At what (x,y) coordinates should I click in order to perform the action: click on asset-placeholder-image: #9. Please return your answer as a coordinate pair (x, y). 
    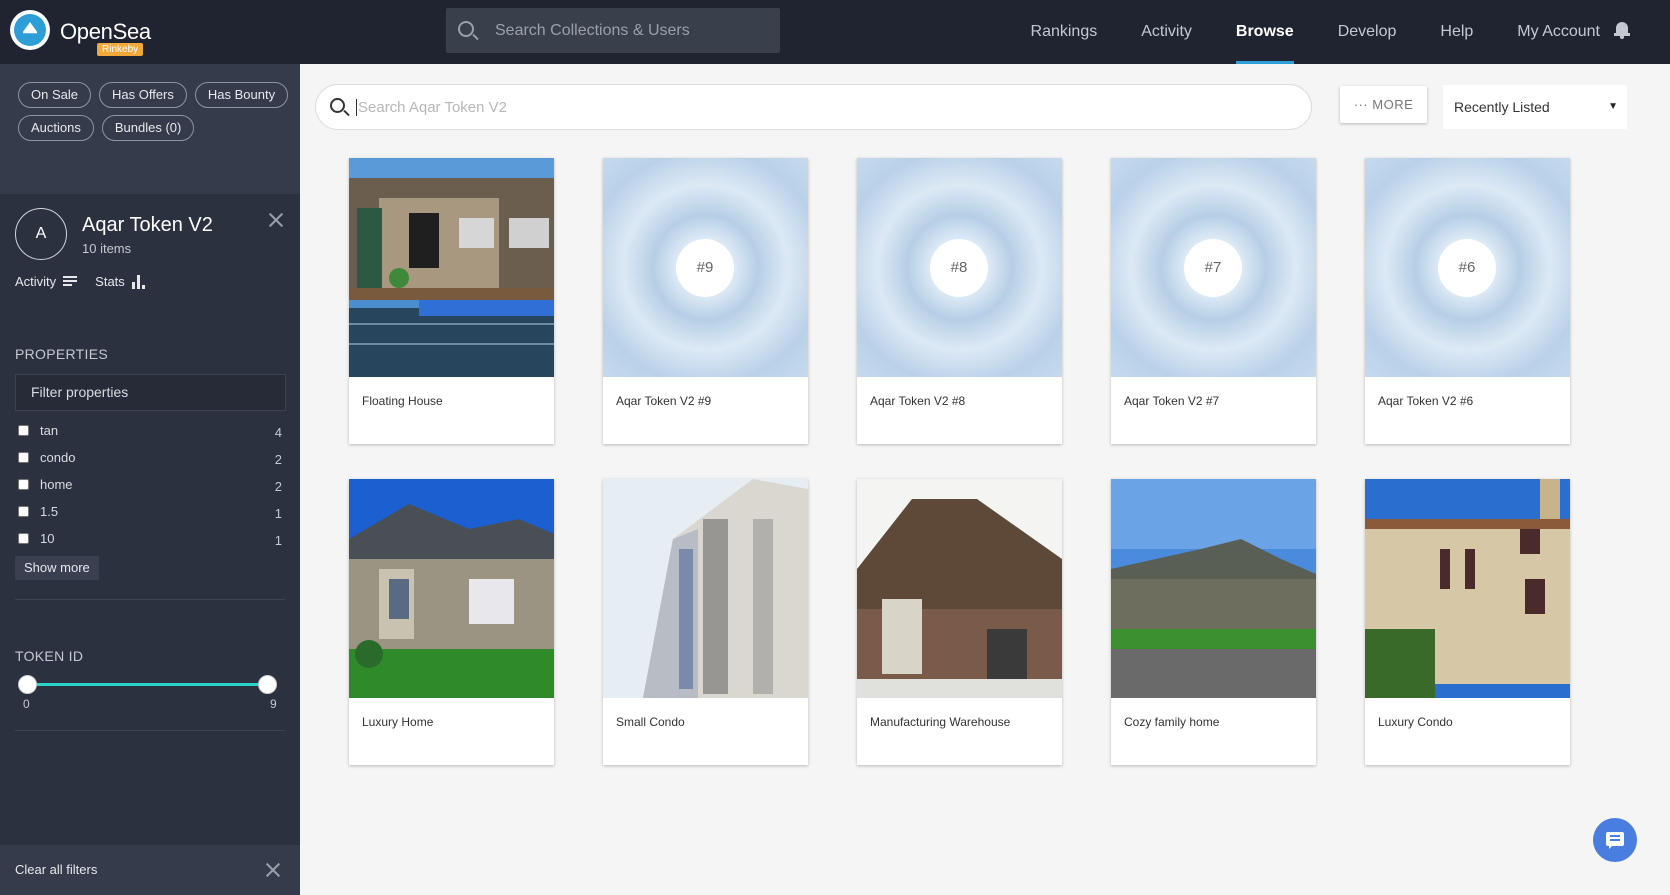
    Looking at the image, I should click on (705, 267).